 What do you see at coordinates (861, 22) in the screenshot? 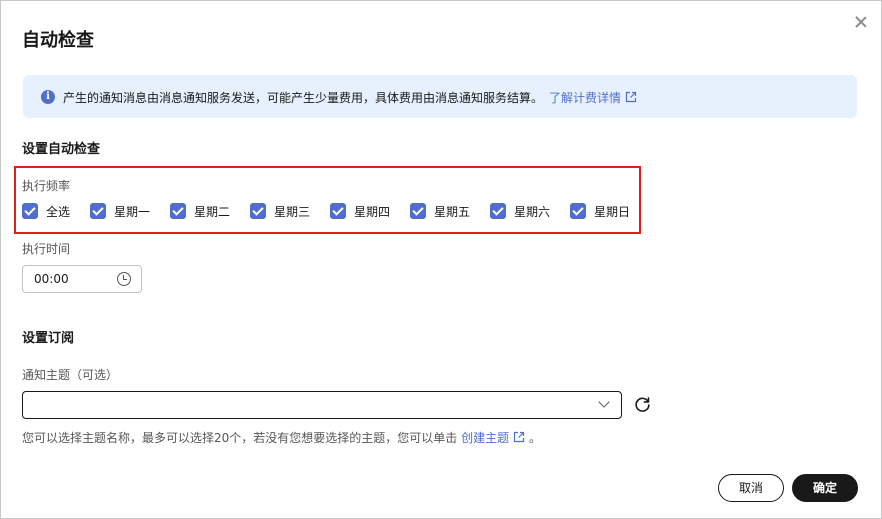
I see `close-icon` at bounding box center [861, 22].